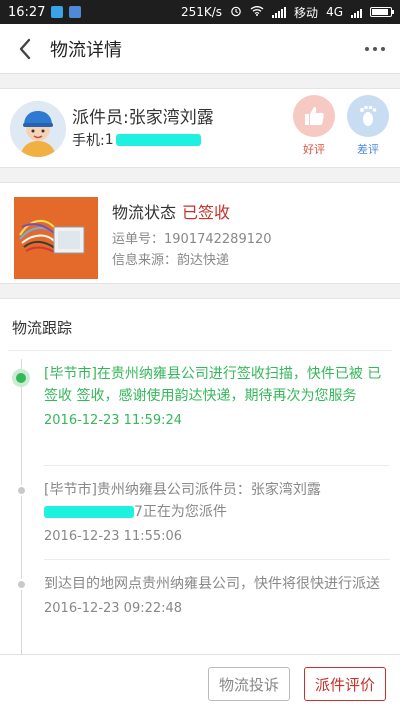  I want to click on status-value: 已签收, so click(206, 212).